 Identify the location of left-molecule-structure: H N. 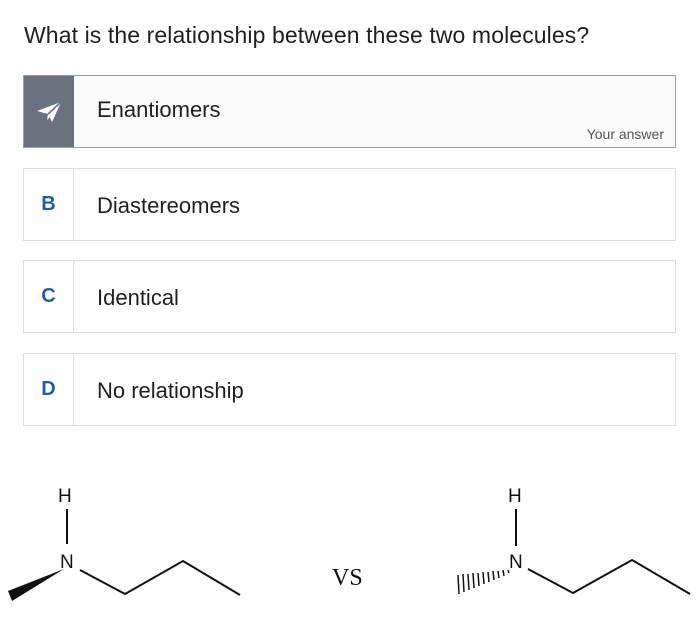
(124, 543).